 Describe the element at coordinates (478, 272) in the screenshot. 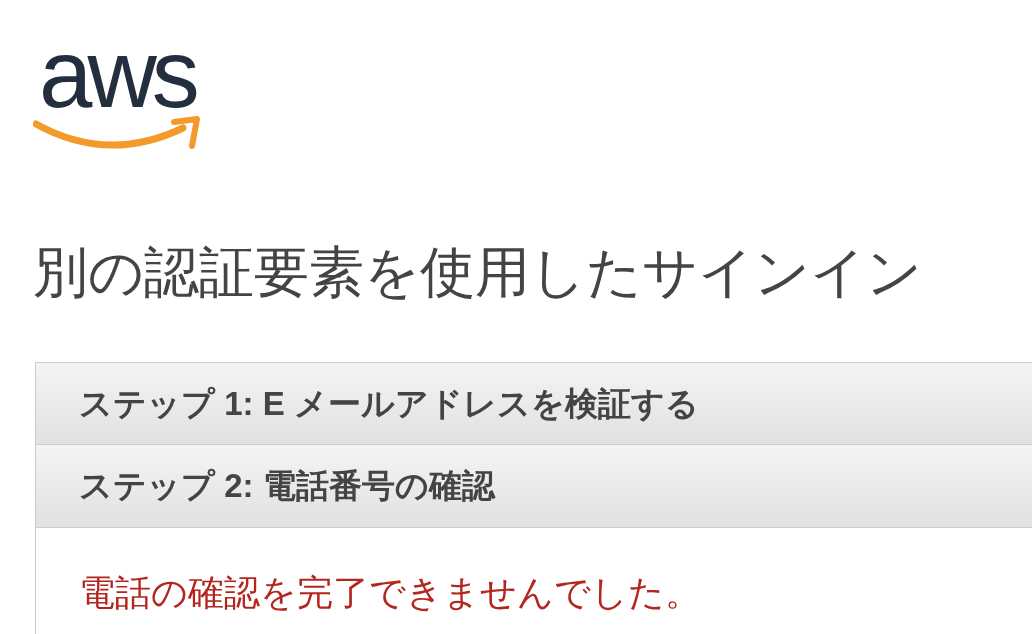

I see `page-title: 別の認証要素を使用したサインイン` at that location.